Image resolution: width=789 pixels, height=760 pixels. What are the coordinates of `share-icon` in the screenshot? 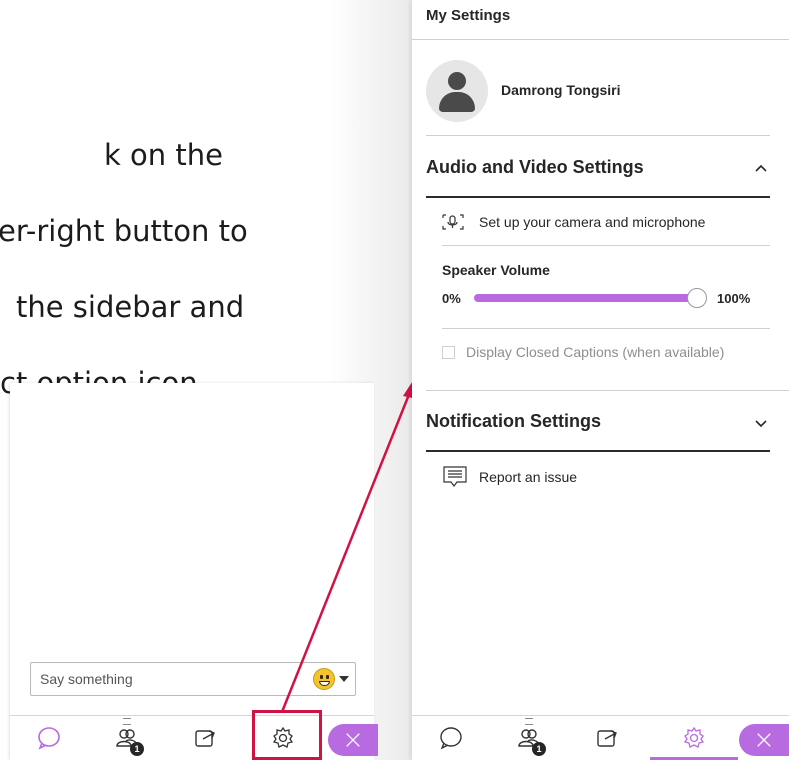 It's located at (607, 738).